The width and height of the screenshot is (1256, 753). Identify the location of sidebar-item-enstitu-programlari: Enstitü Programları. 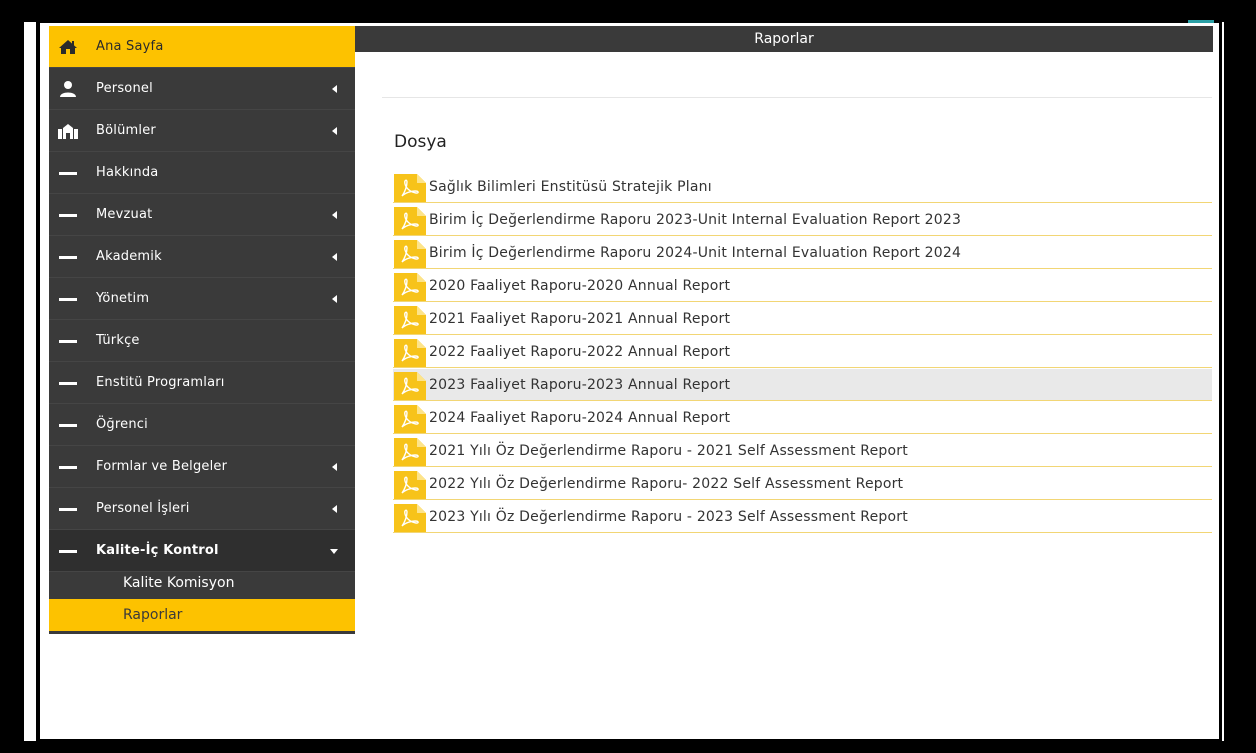
(202, 383).